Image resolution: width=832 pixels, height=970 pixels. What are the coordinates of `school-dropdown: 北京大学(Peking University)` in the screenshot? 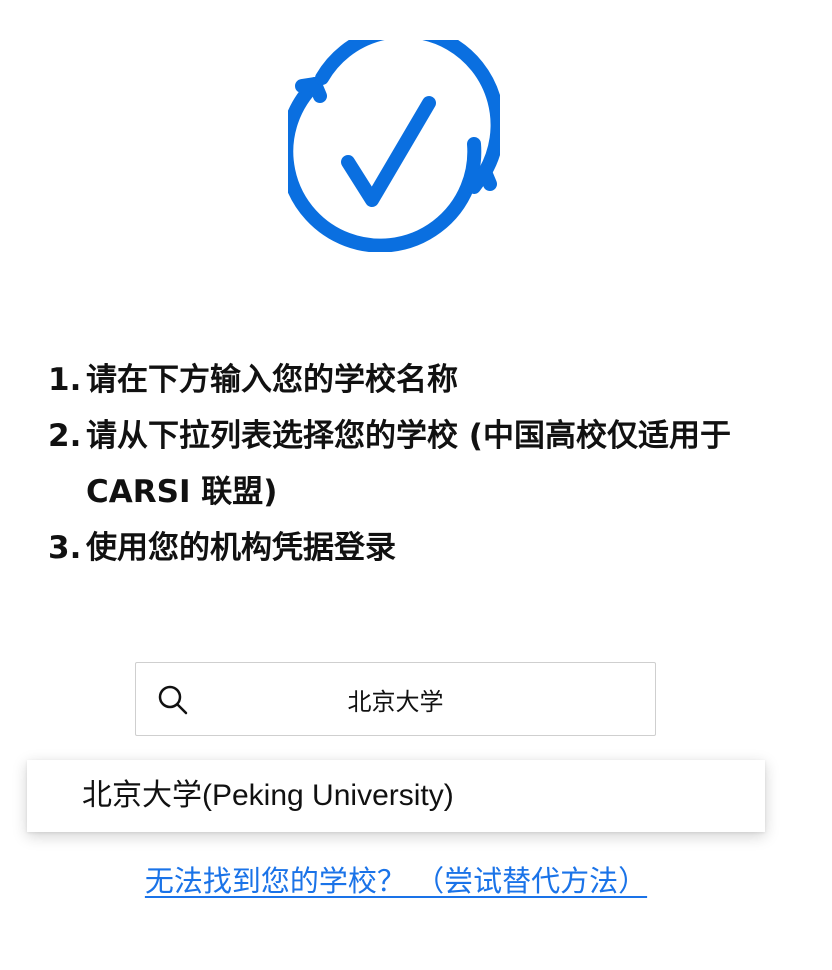 It's located at (396, 796).